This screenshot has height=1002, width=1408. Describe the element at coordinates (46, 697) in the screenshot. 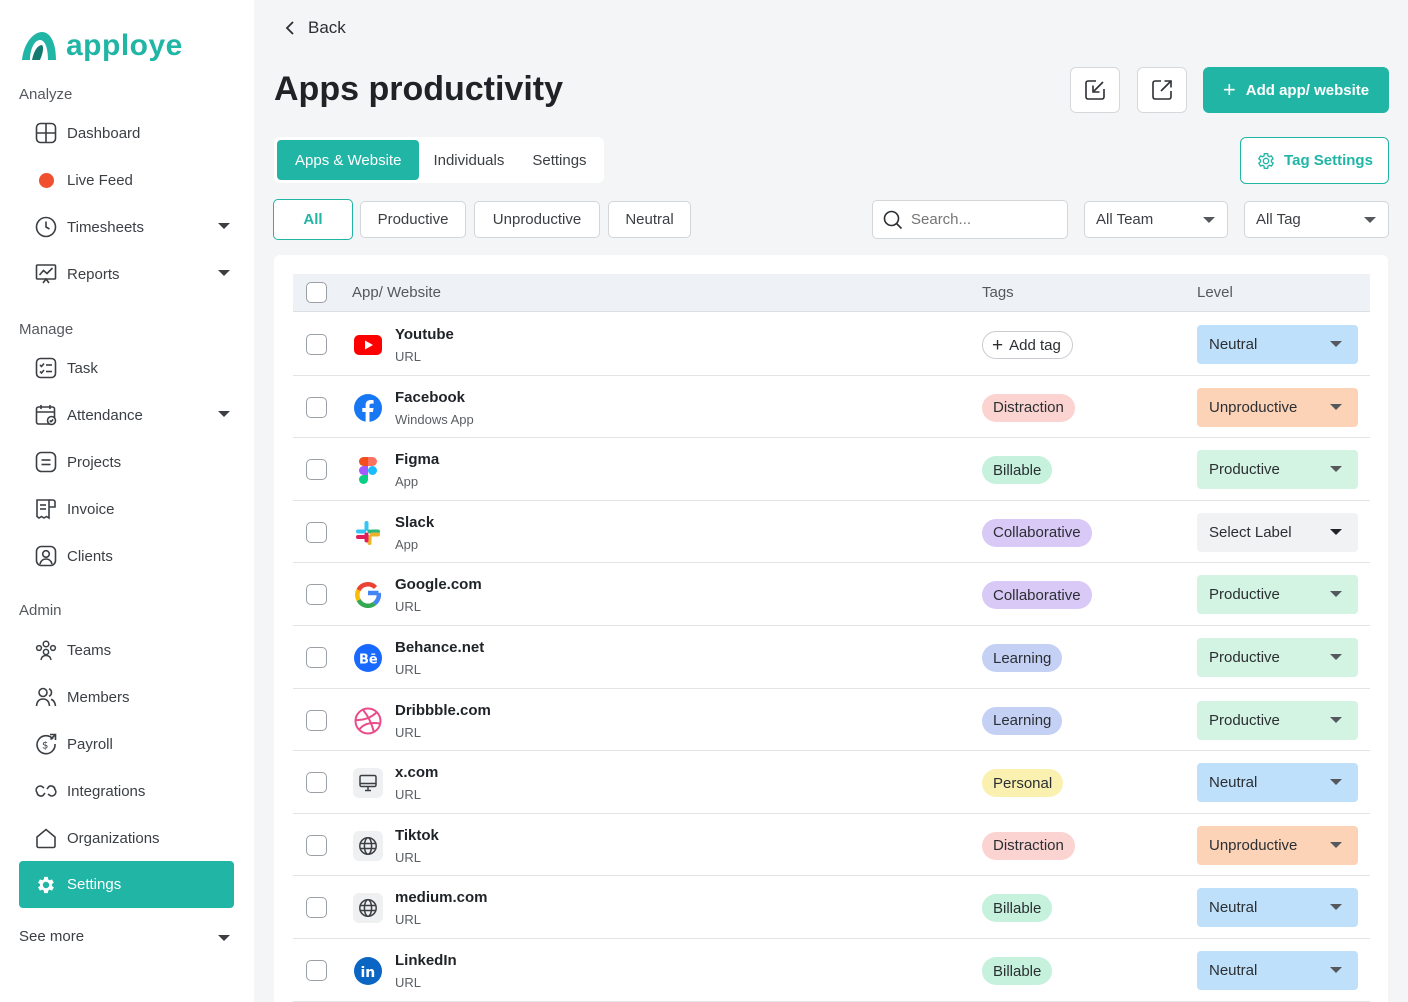

I see `members-icon` at that location.